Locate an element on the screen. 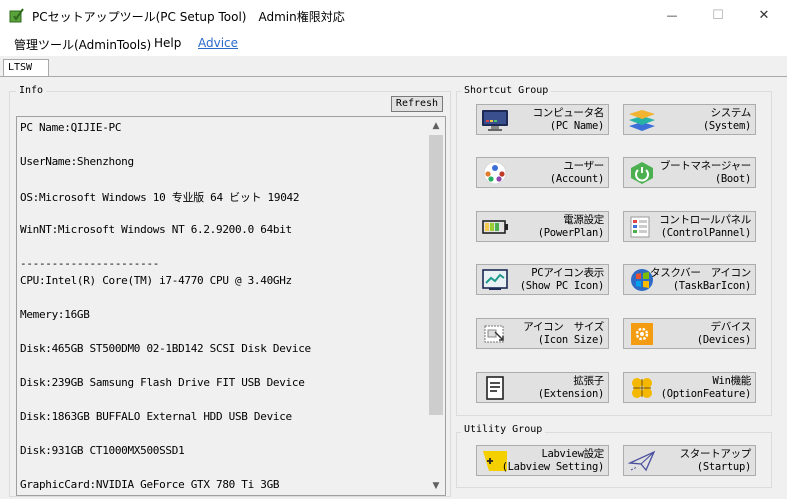 The height and width of the screenshot is (499, 787). taskbar-icon-button: タスクバー アイコン (TaskBarIcon) is located at coordinates (689, 279).